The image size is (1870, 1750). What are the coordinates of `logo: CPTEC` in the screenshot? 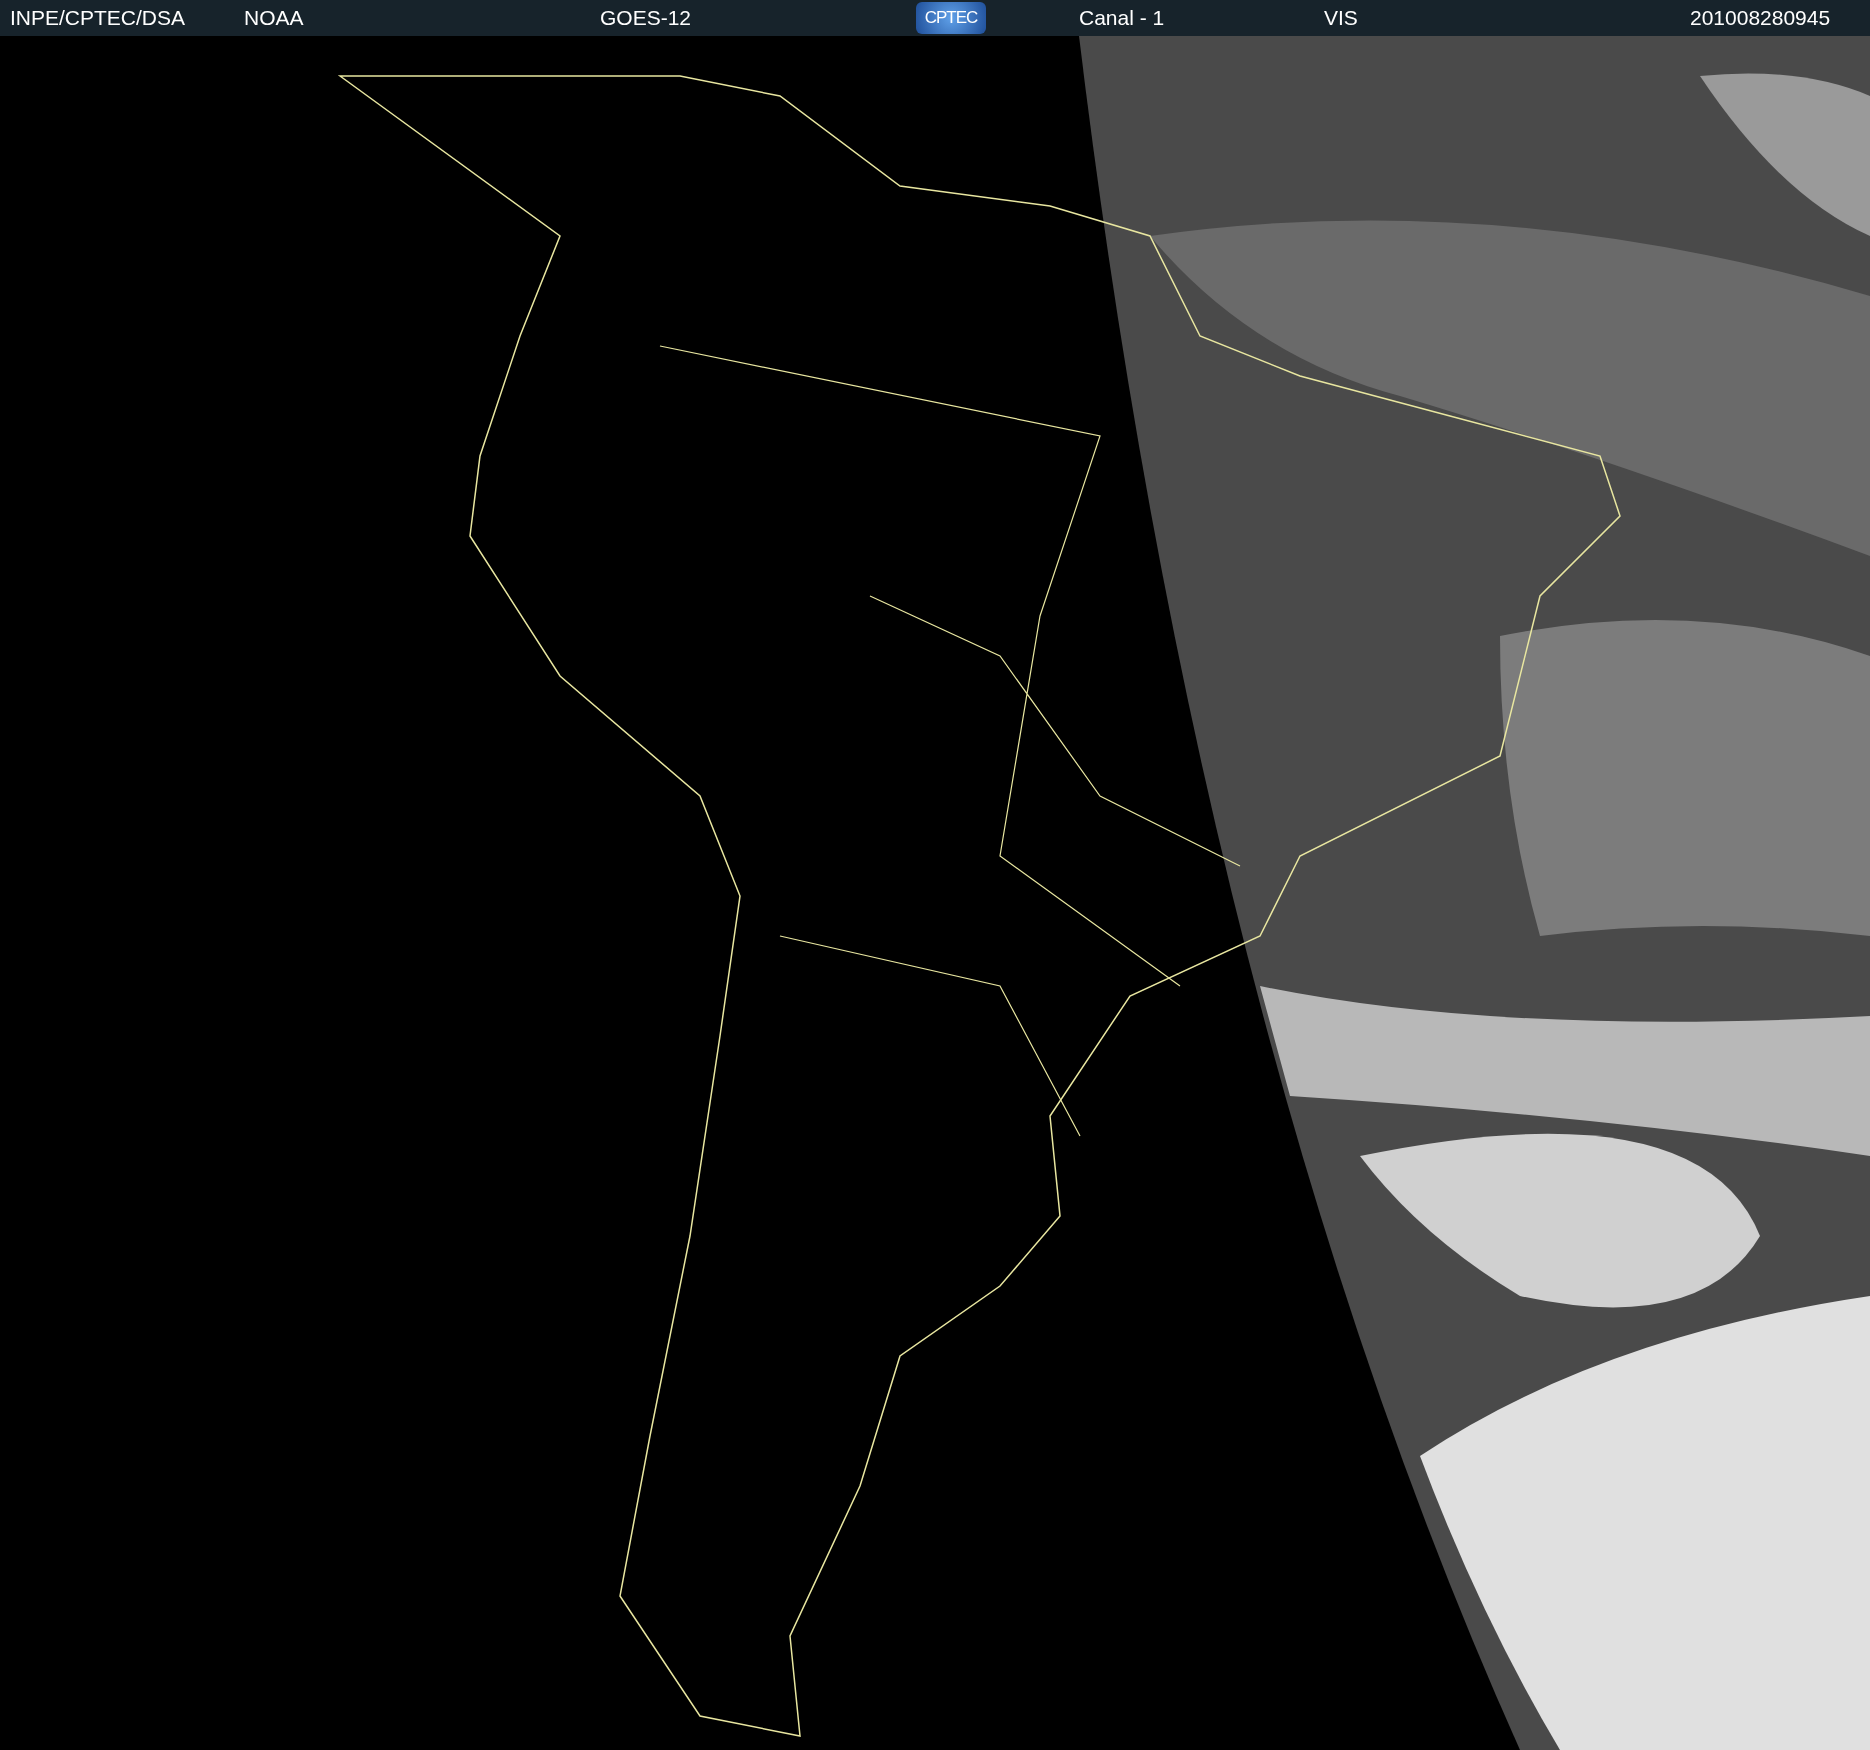 It's located at (951, 18).